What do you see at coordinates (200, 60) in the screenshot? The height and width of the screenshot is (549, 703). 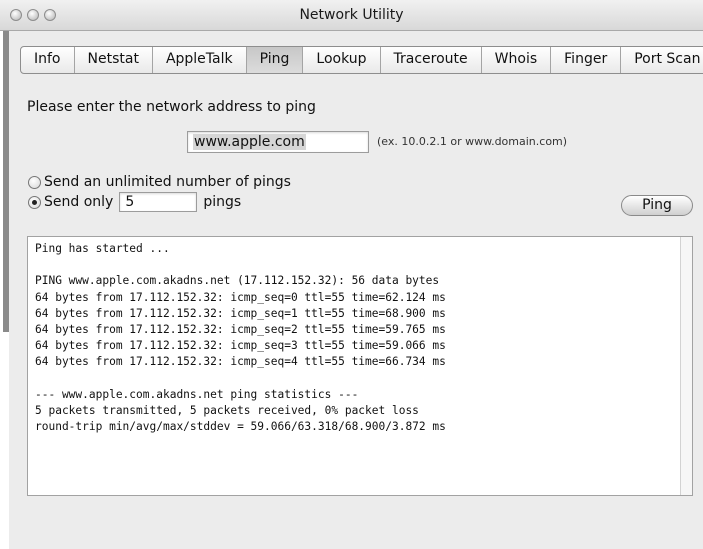 I see `tab-appletalk: AppleTalk` at bounding box center [200, 60].